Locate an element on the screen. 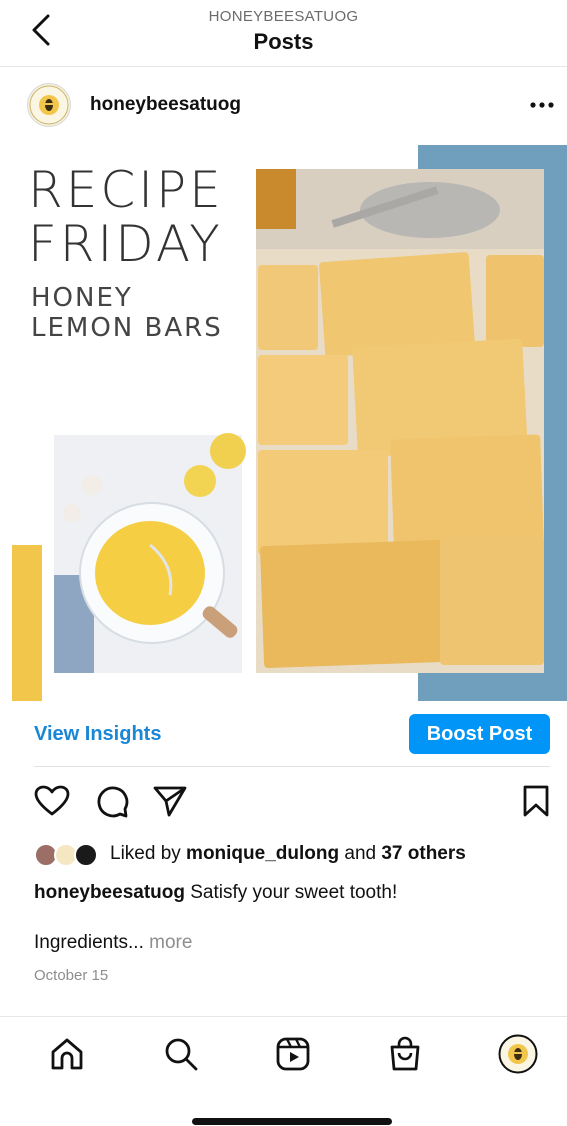  view-insights-link: View Insights is located at coordinates (97, 734).